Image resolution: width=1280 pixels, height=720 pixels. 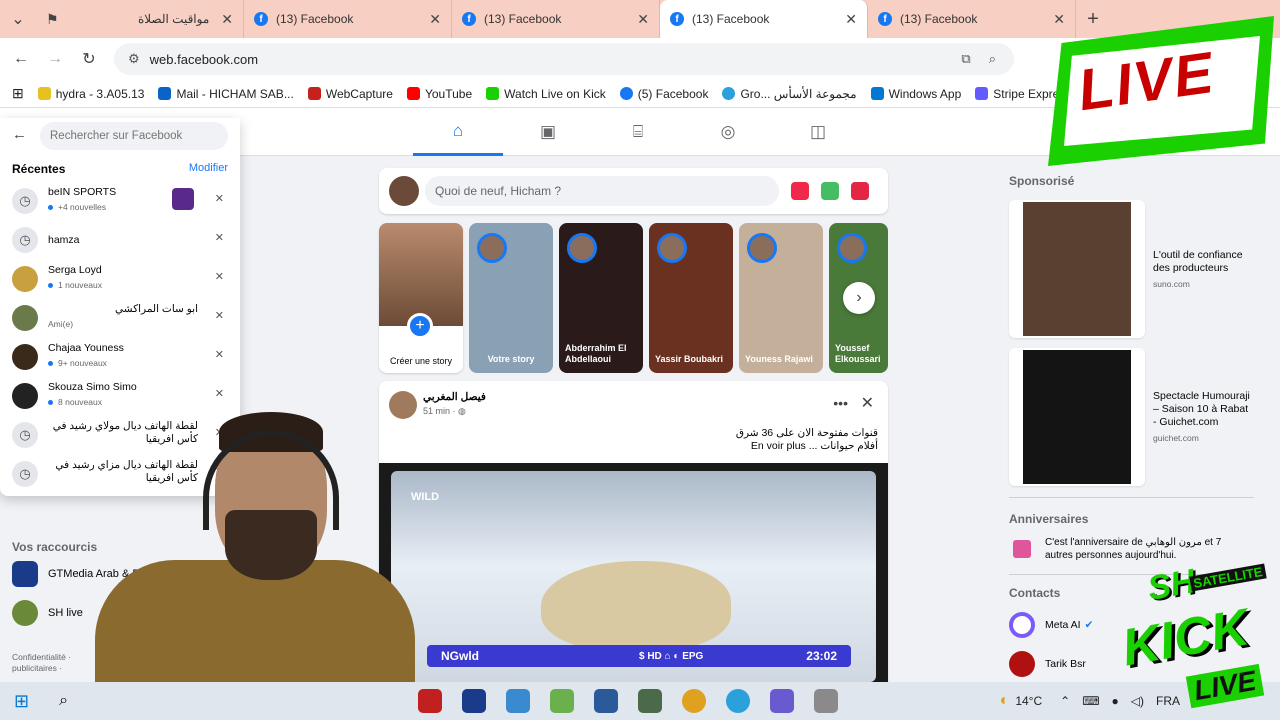 What do you see at coordinates (1093, 19) in the screenshot?
I see `new-tab-button: +` at bounding box center [1093, 19].